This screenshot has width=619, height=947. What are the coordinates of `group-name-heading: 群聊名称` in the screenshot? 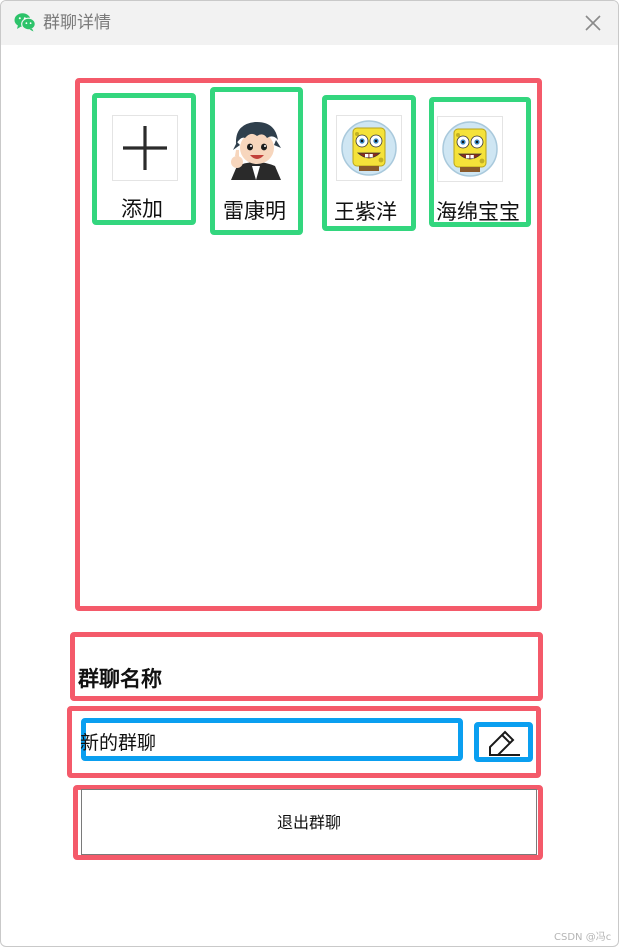 It's located at (120, 679).